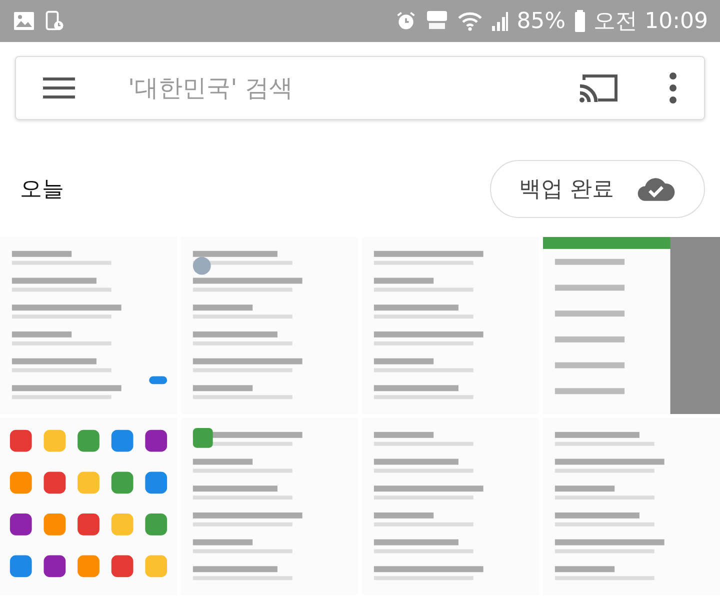  I want to click on date-header: 오늘, so click(42, 190).